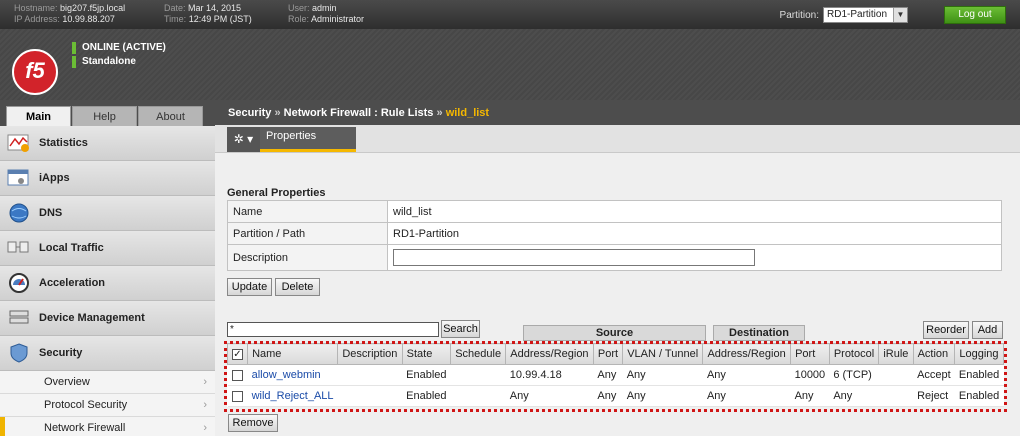 The image size is (1020, 436). Describe the element at coordinates (253, 423) in the screenshot. I see `remove-button: Remove` at that location.